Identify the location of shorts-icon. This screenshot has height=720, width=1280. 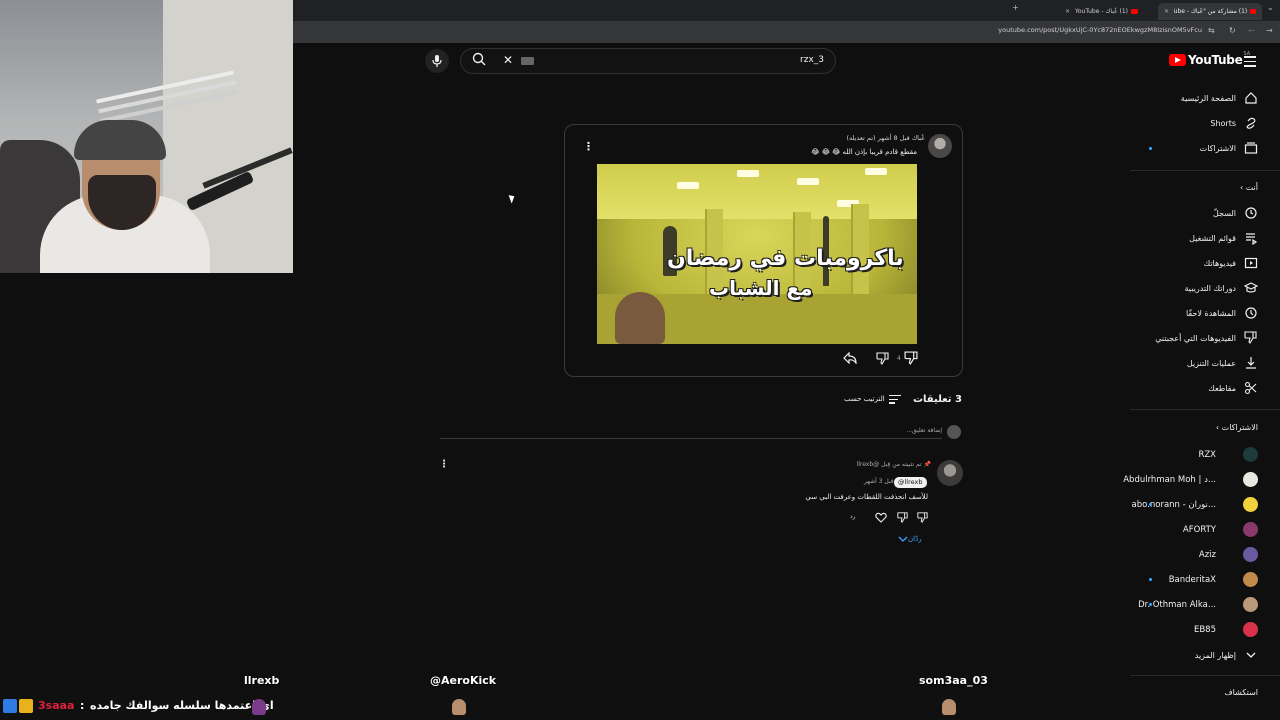
(1251, 123).